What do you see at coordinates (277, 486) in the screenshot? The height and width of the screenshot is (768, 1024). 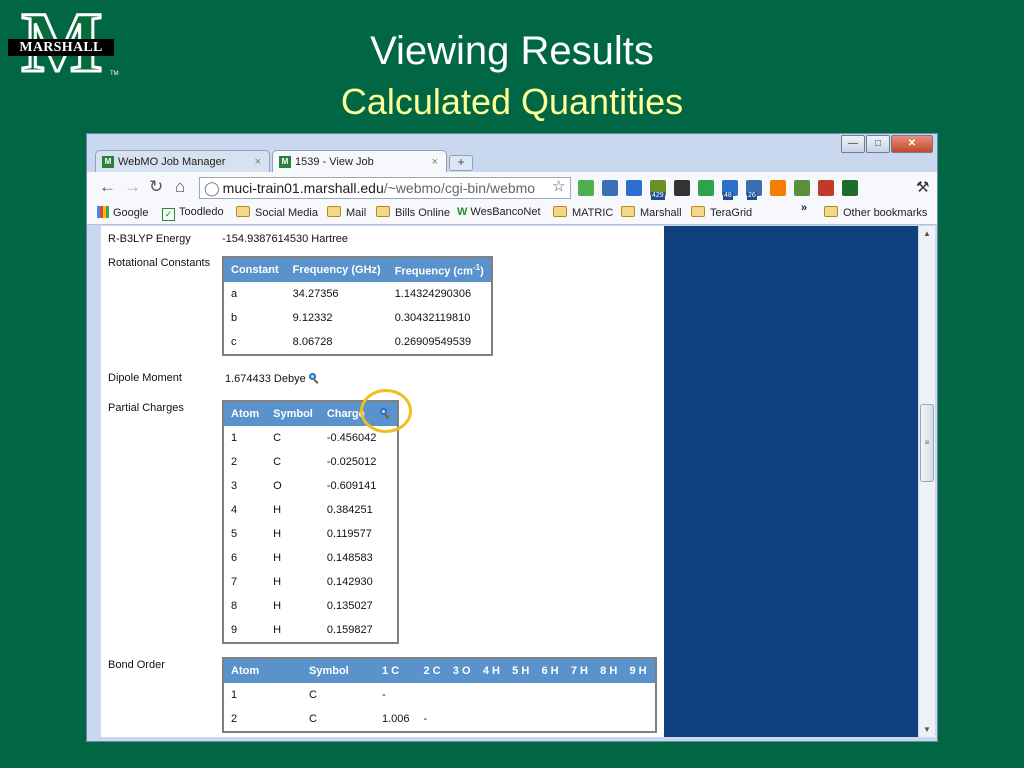 I see `table-cell: O` at bounding box center [277, 486].